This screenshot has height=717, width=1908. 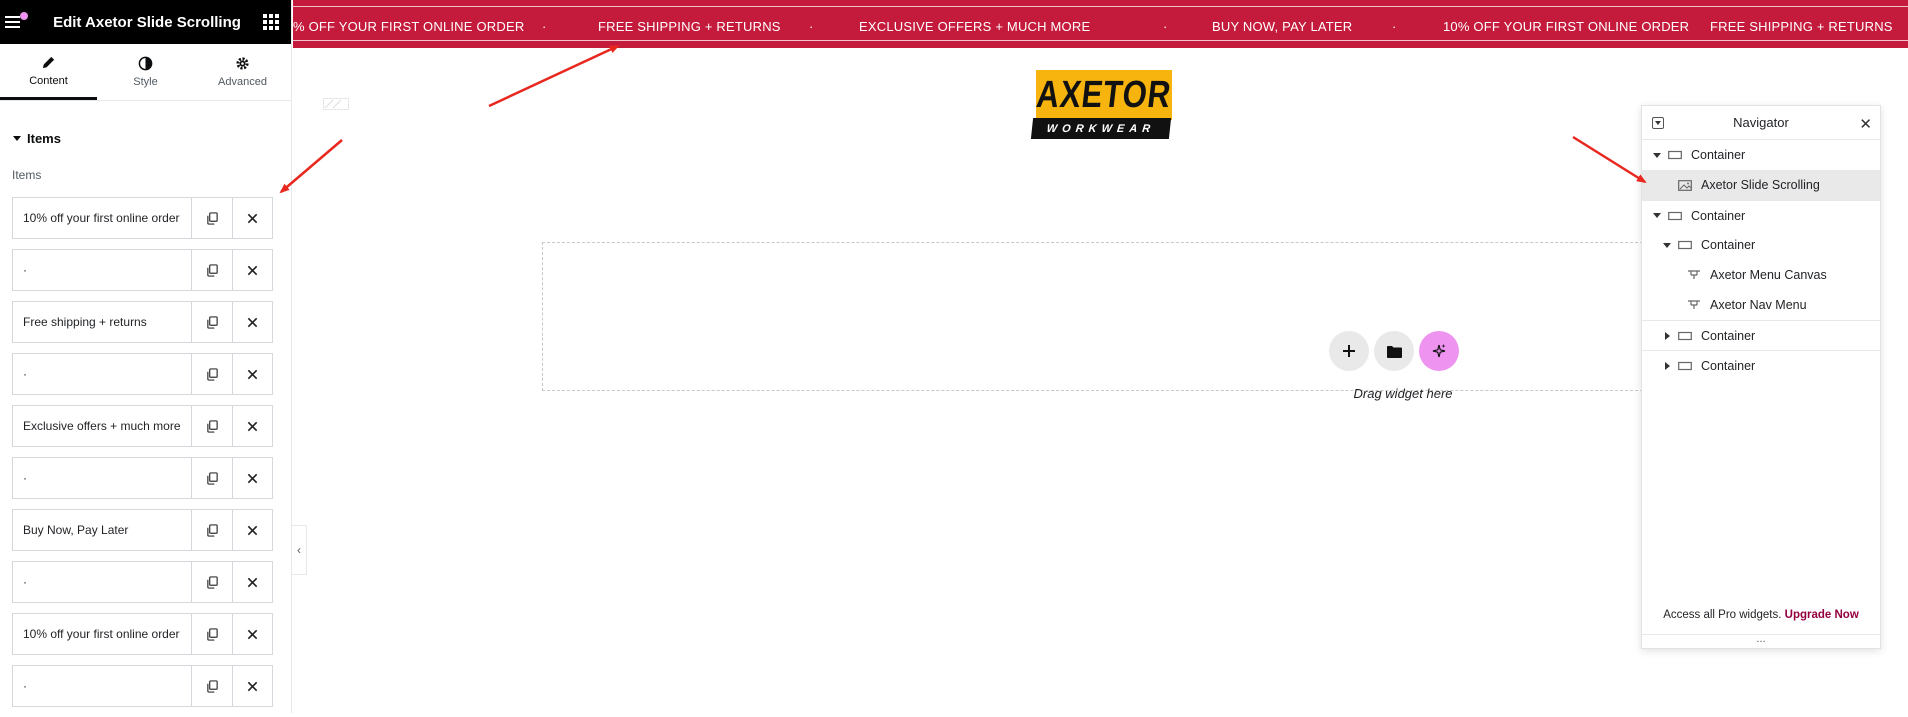 What do you see at coordinates (242, 72) in the screenshot?
I see `tab-advanced: Advanced` at bounding box center [242, 72].